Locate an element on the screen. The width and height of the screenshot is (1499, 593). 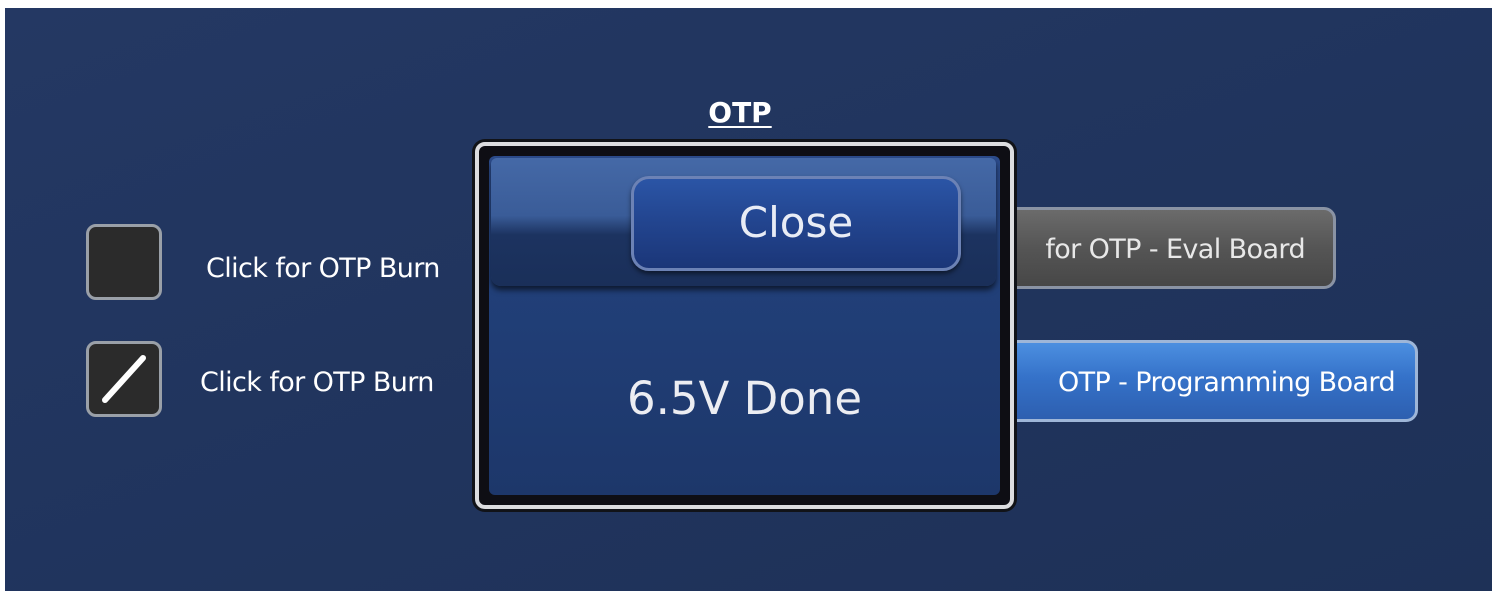
programming-board-checkbox is located at coordinates (124, 379).